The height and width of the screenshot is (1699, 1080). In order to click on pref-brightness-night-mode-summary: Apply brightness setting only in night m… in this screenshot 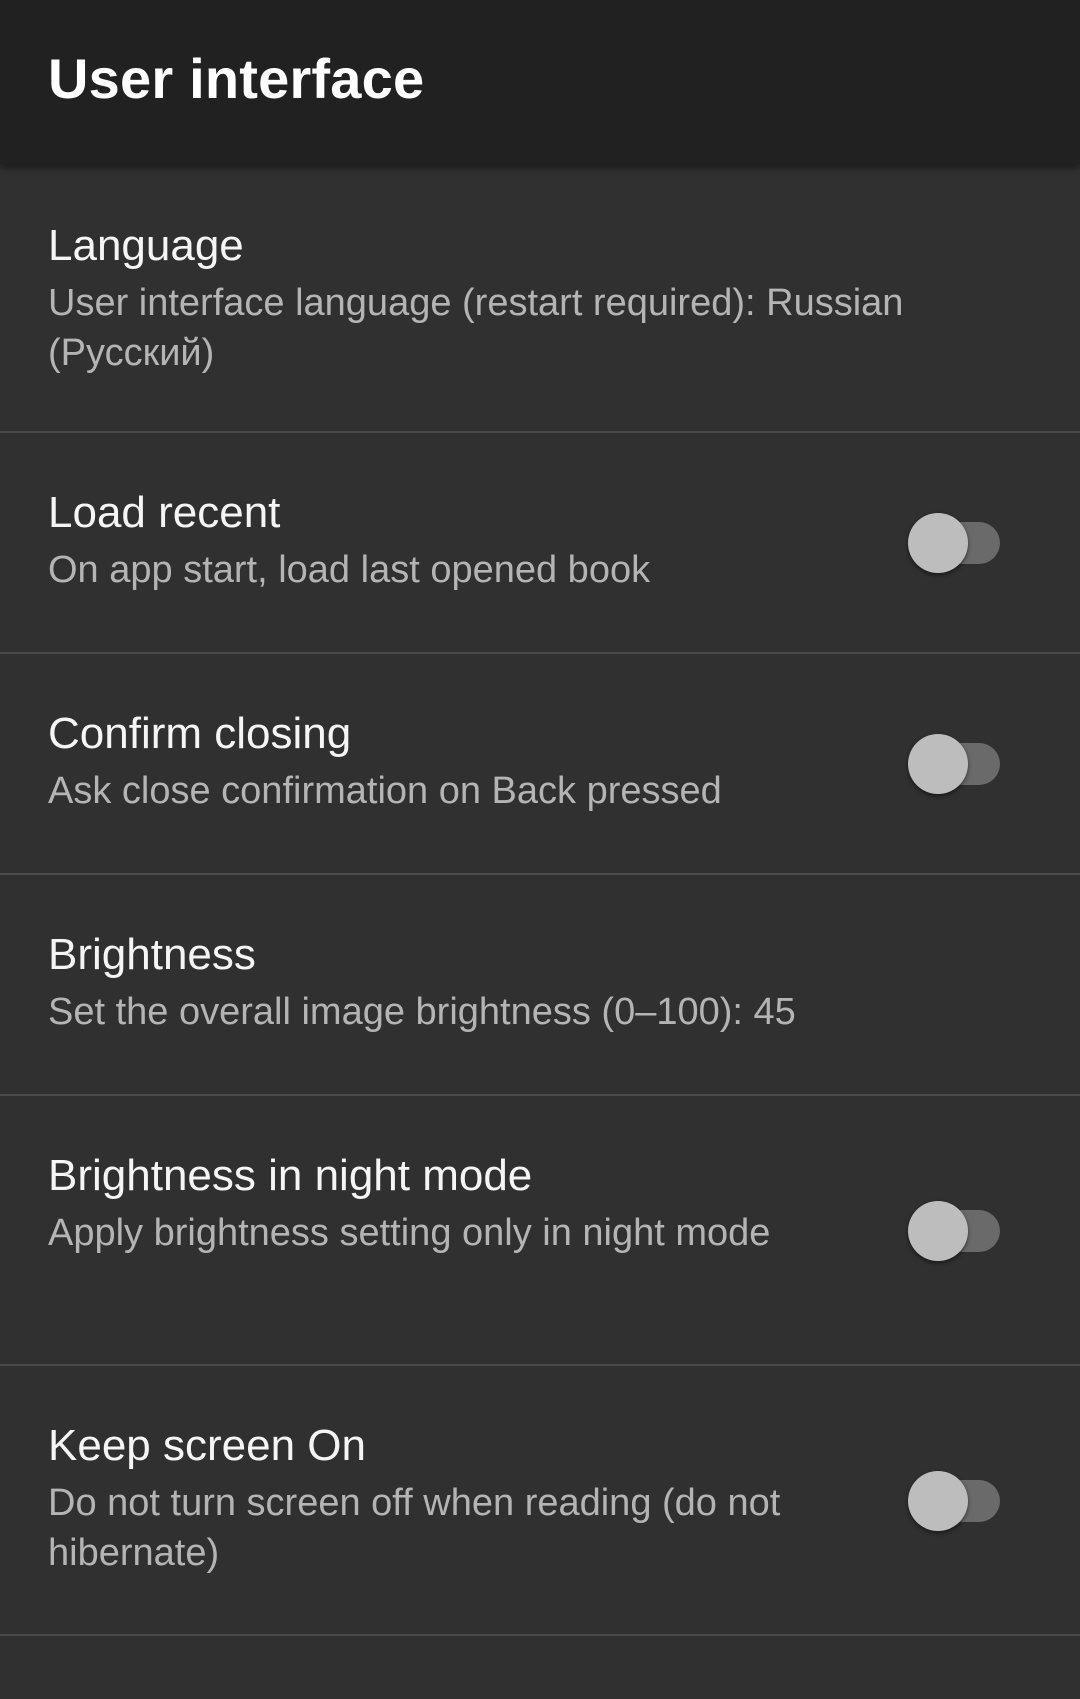, I will do `click(409, 1233)`.